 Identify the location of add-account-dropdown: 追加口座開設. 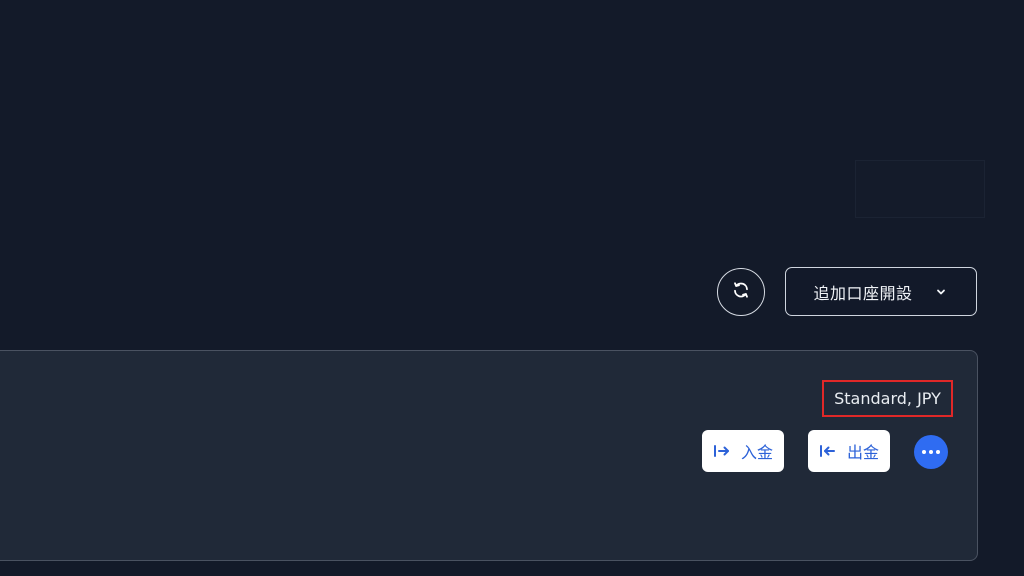
(881, 291).